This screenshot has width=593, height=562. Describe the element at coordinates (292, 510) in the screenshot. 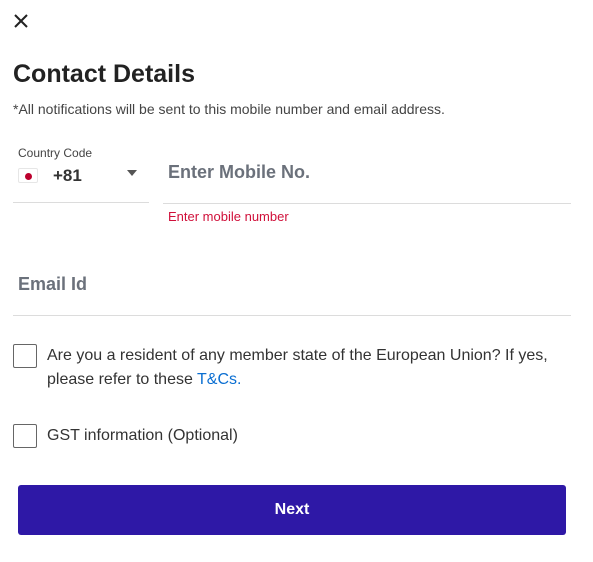

I see `next-button: Next` at that location.